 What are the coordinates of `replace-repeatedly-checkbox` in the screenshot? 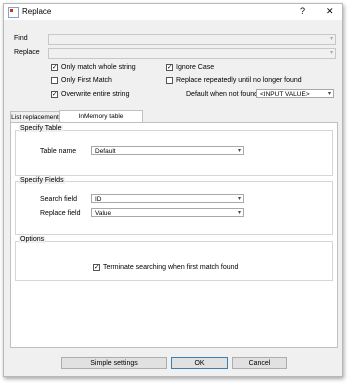 It's located at (169, 80).